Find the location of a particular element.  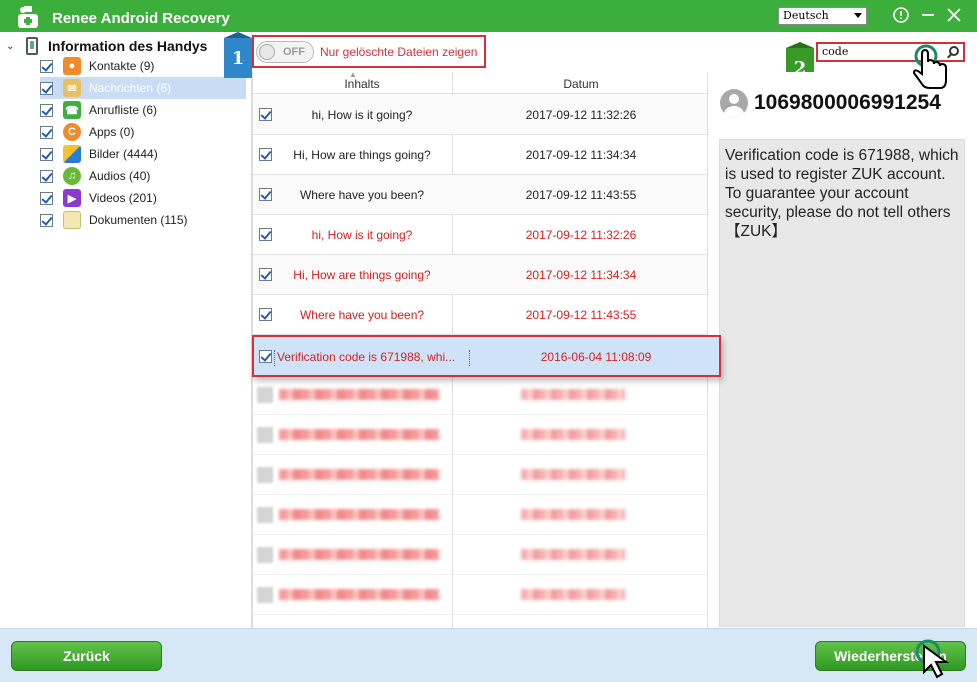

sidebar-item-videos: ▶ Videos (201) is located at coordinates (143, 198).